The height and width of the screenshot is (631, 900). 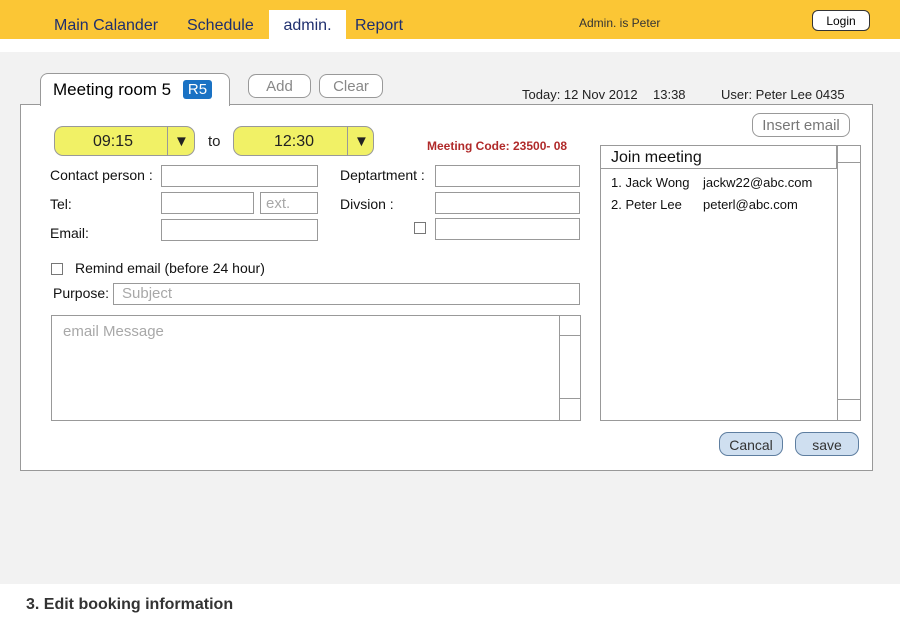 What do you see at coordinates (167, 141) in the screenshot?
I see `start-time-divider` at bounding box center [167, 141].